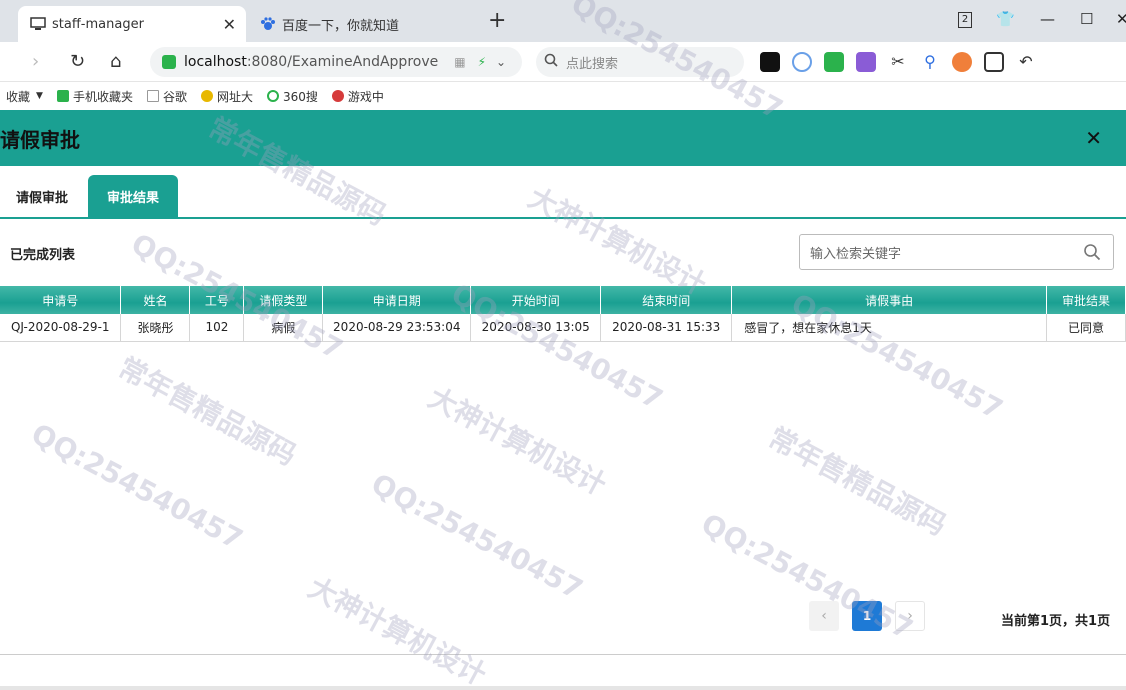 The height and width of the screenshot is (690, 1126). What do you see at coordinates (155, 328) in the screenshot?
I see `cell-name: 张晓彤` at bounding box center [155, 328].